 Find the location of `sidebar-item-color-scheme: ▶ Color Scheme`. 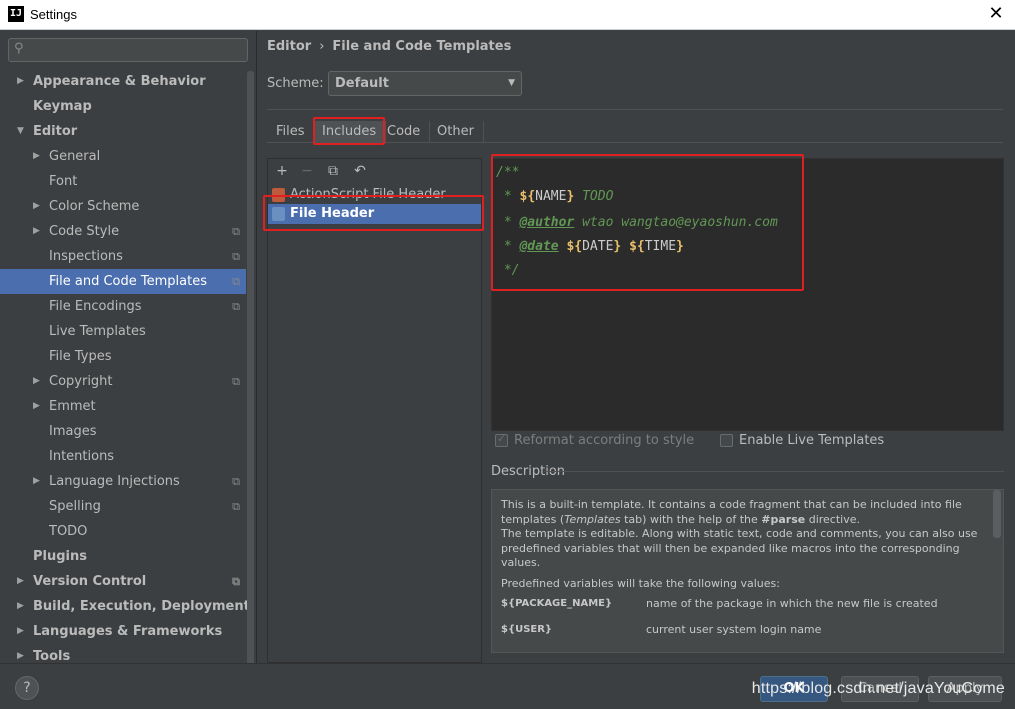

sidebar-item-color-scheme: ▶ Color Scheme is located at coordinates (123, 206).